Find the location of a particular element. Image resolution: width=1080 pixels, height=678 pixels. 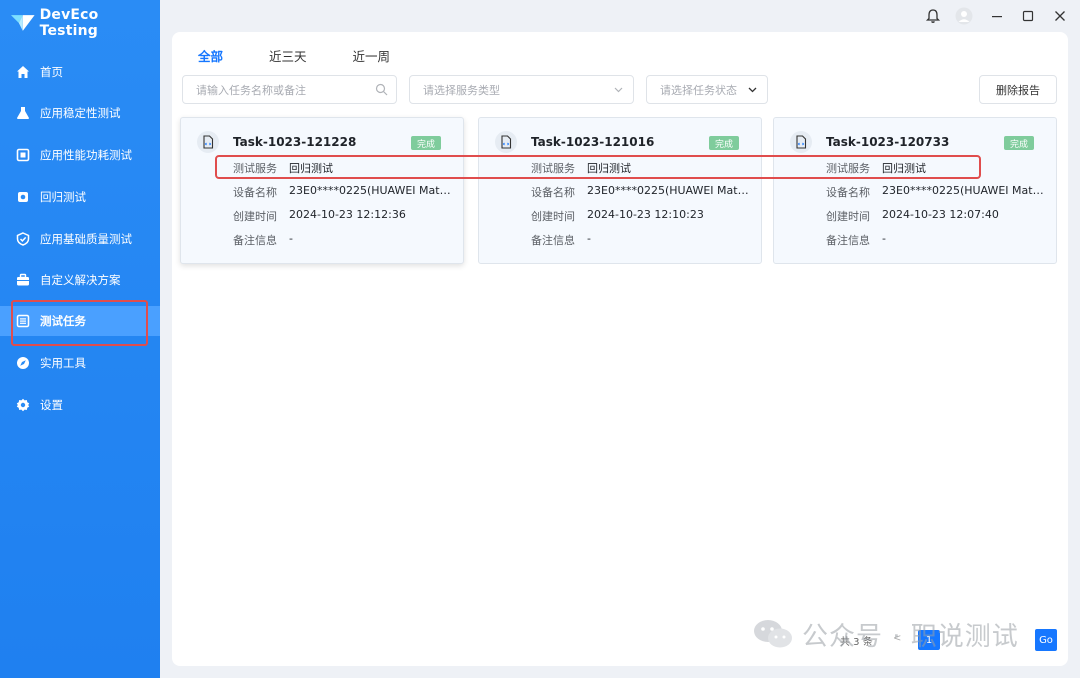

created-value: 2024-10-23 12:10:23 is located at coordinates (645, 214).